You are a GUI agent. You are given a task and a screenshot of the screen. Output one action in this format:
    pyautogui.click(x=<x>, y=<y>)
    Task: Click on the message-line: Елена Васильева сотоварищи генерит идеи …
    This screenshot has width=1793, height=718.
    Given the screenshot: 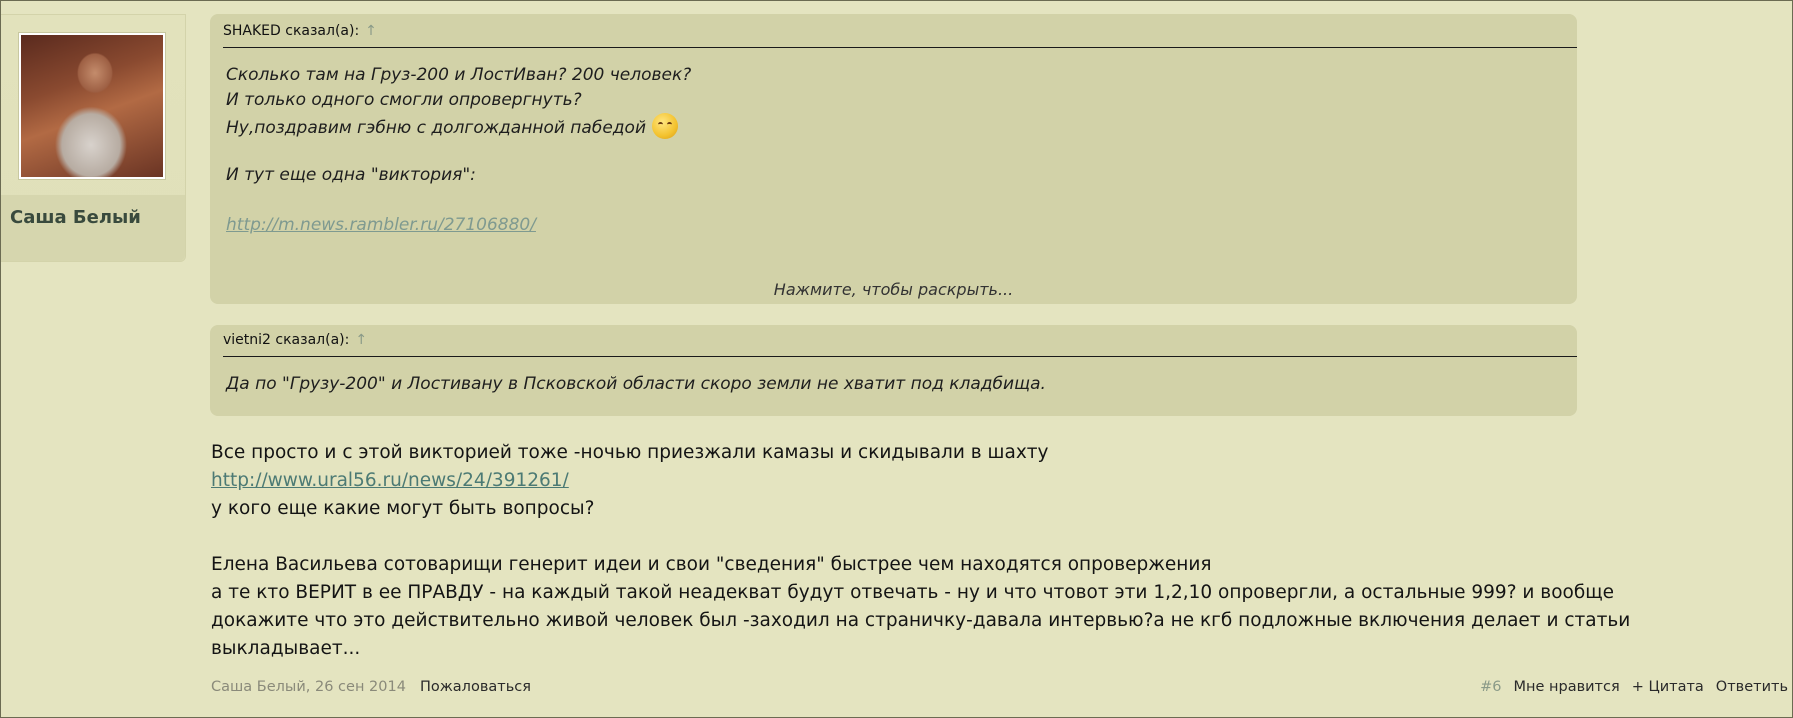 What is the action you would take?
    pyautogui.click(x=711, y=564)
    